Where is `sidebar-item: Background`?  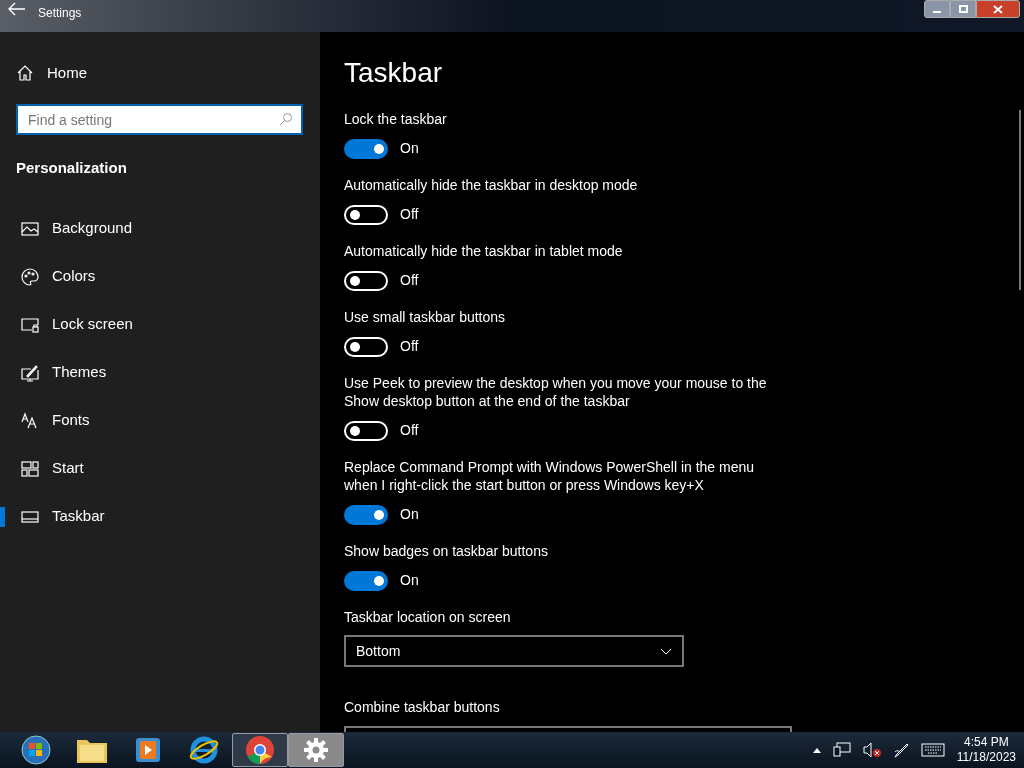
sidebar-item: Background is located at coordinates (160, 228).